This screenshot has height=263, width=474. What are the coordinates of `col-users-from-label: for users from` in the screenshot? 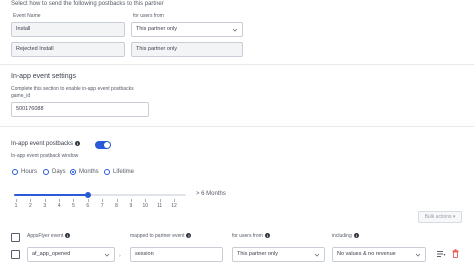 It's located at (247, 236).